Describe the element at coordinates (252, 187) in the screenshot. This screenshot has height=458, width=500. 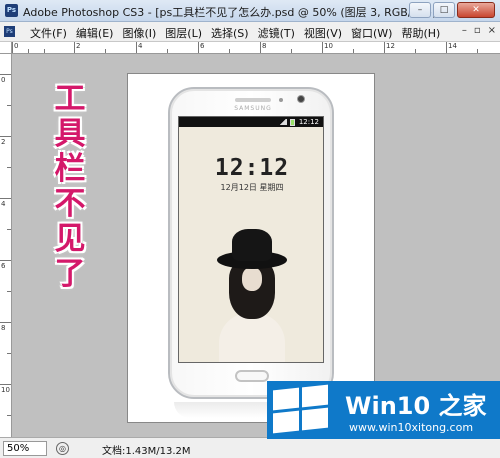
I see `phone-date: 12月12日 星期四` at that location.